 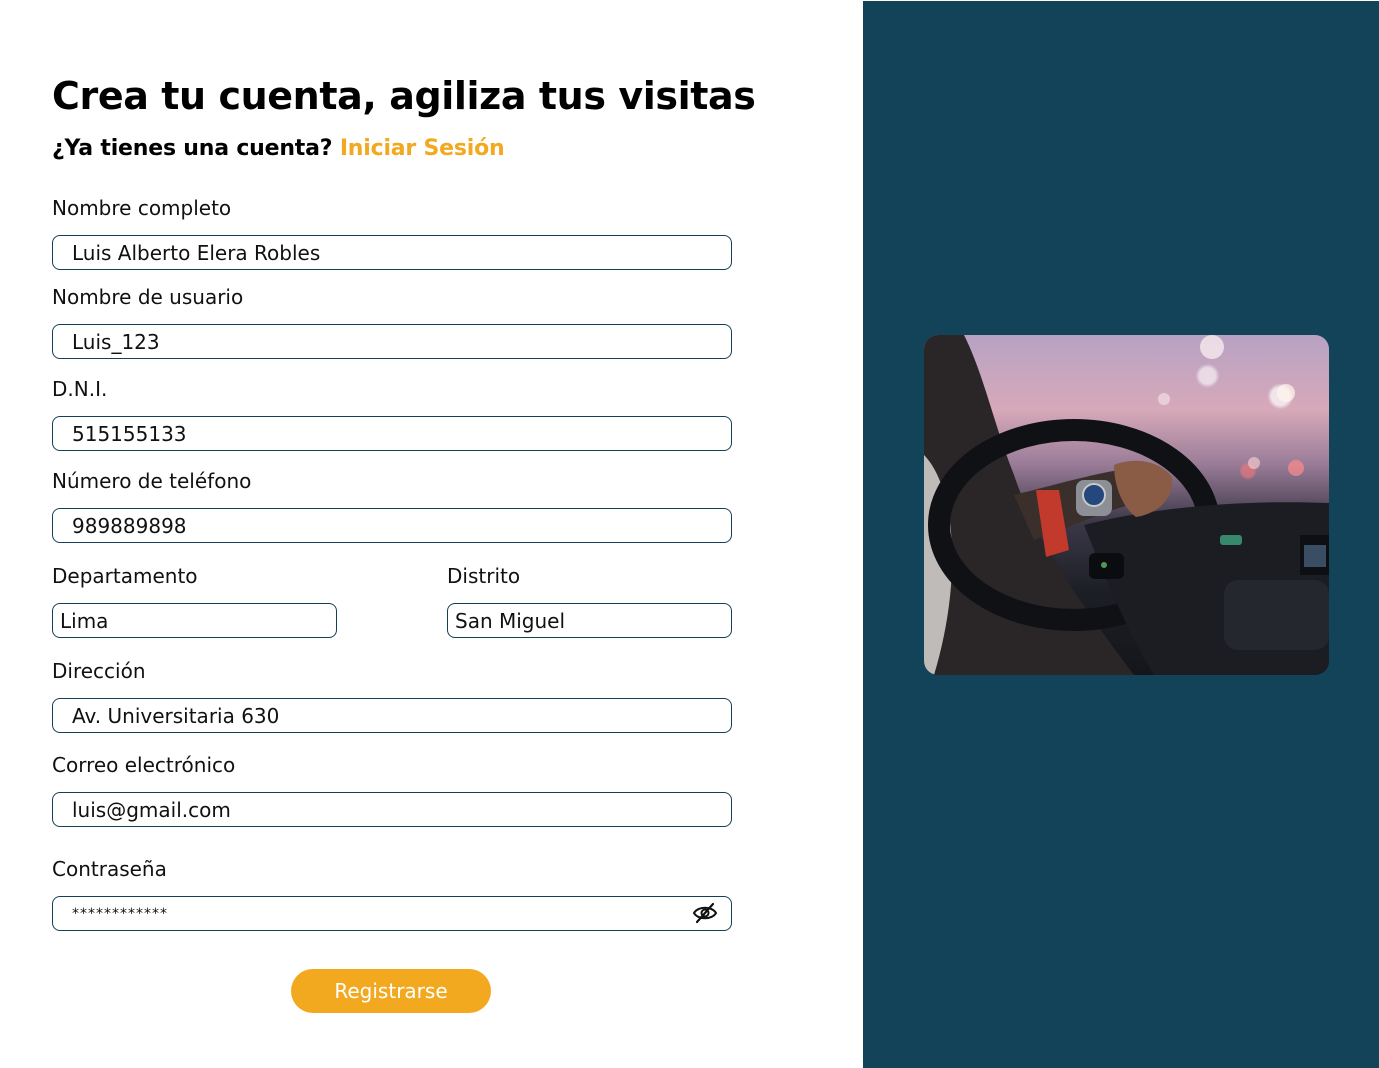 I want to click on username-label: Nombre de usuario, so click(x=148, y=297).